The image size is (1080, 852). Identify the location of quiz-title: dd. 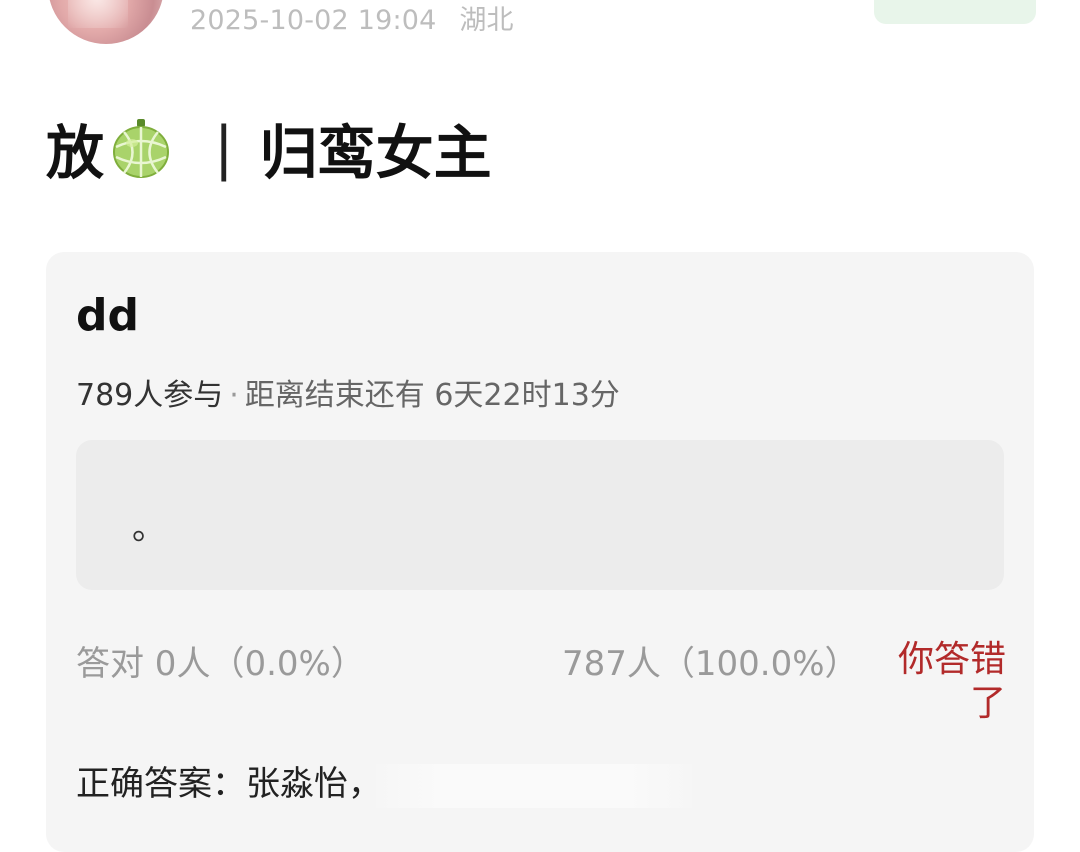
(107, 315).